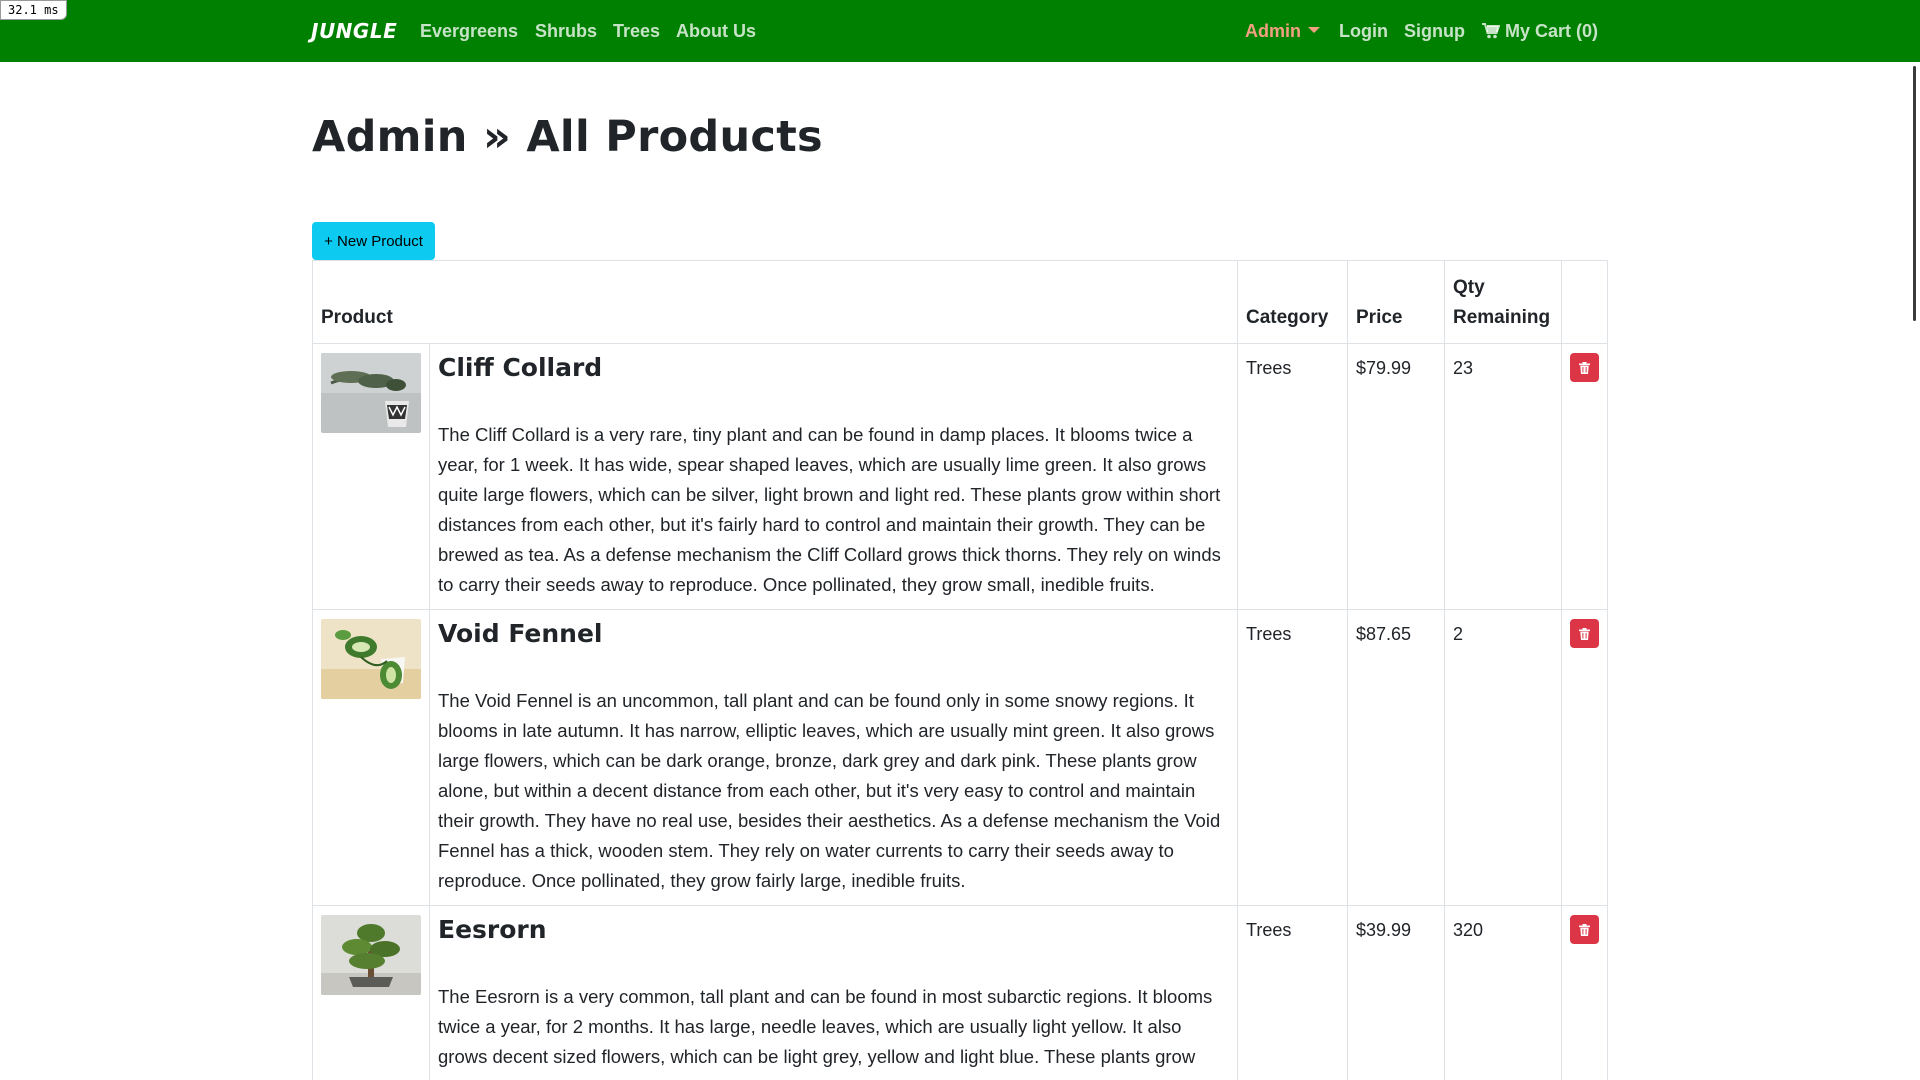 The width and height of the screenshot is (1920, 1080). I want to click on product-qty: 320, so click(1503, 992).